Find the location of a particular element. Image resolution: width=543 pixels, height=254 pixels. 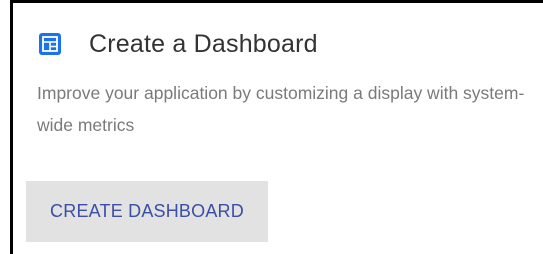

card-title: Create a Dashboard is located at coordinates (203, 44).